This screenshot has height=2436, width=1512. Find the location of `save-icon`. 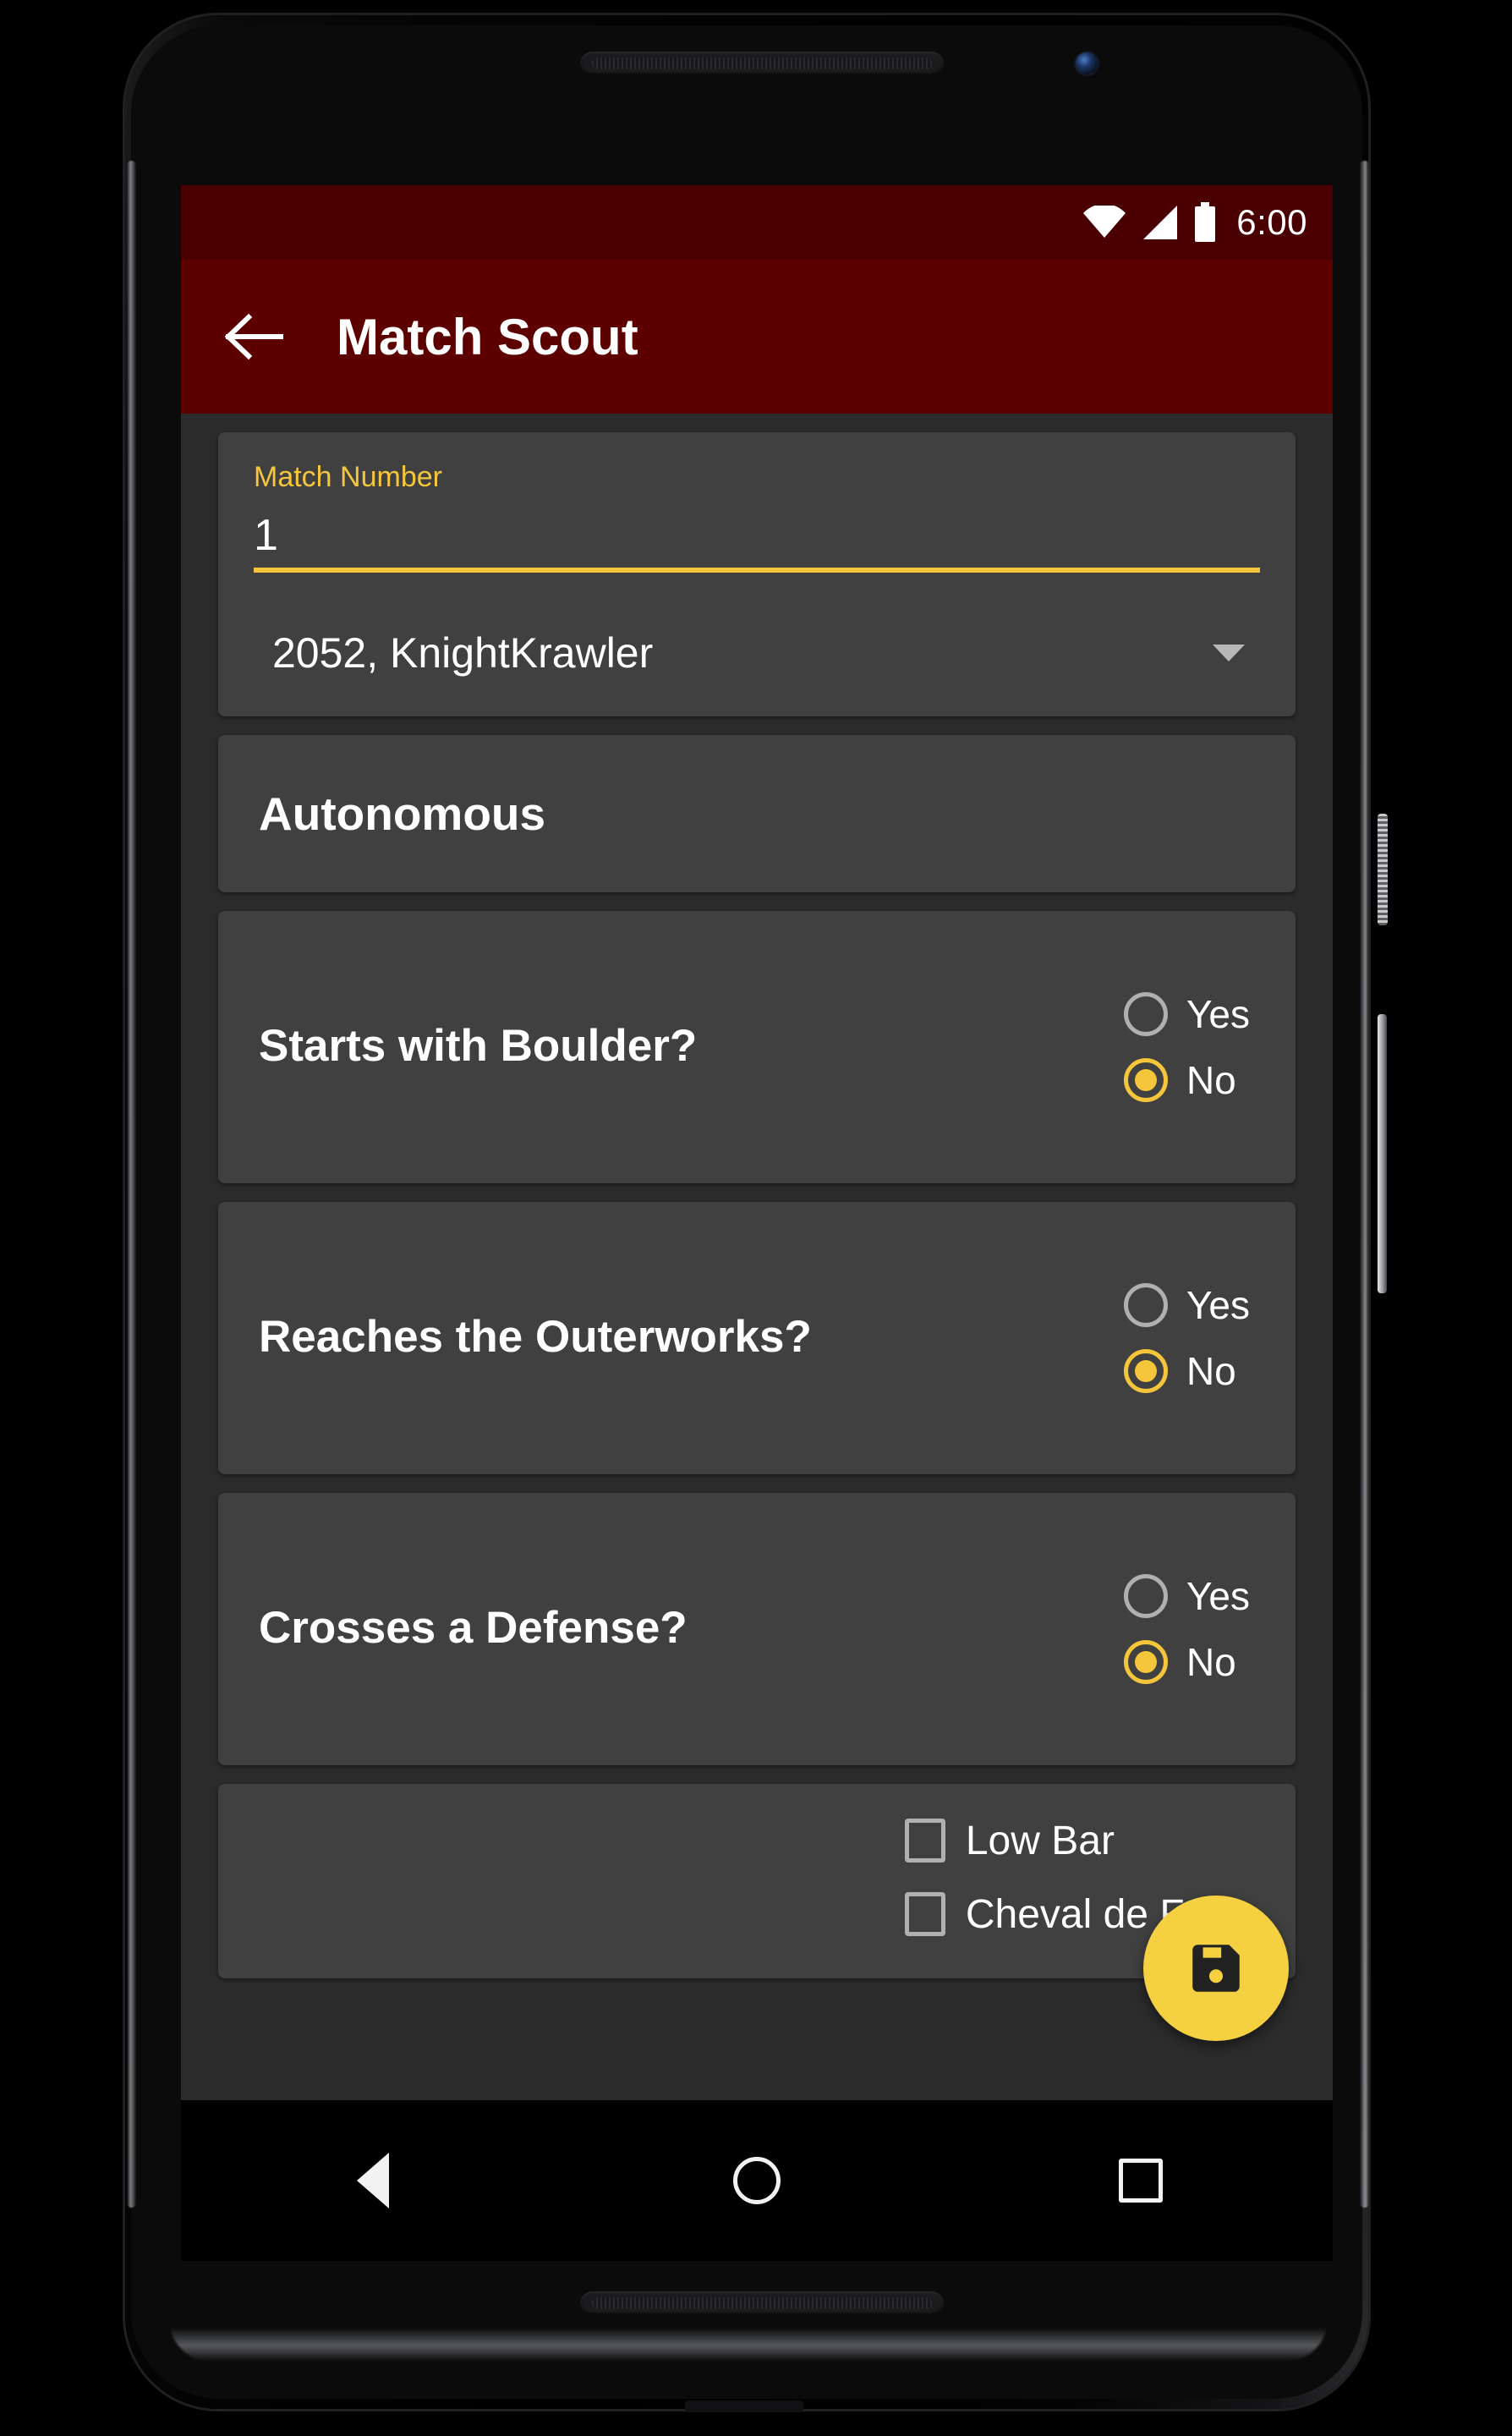

save-icon is located at coordinates (1216, 1968).